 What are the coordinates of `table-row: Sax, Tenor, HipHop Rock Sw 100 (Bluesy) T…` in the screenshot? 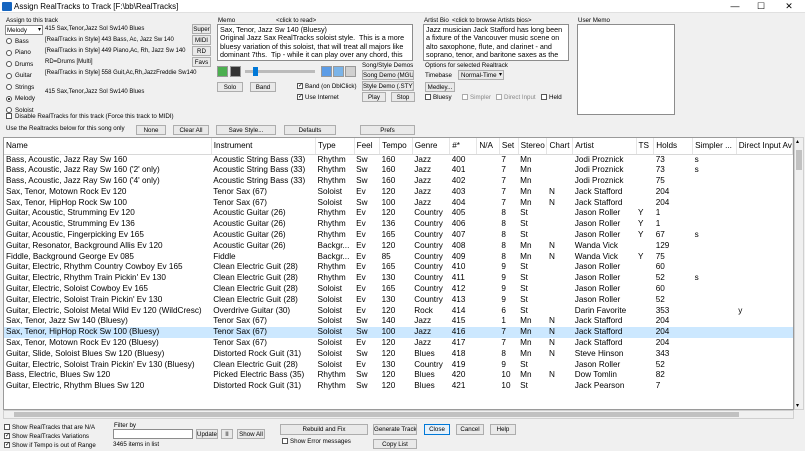 It's located at (398, 333).